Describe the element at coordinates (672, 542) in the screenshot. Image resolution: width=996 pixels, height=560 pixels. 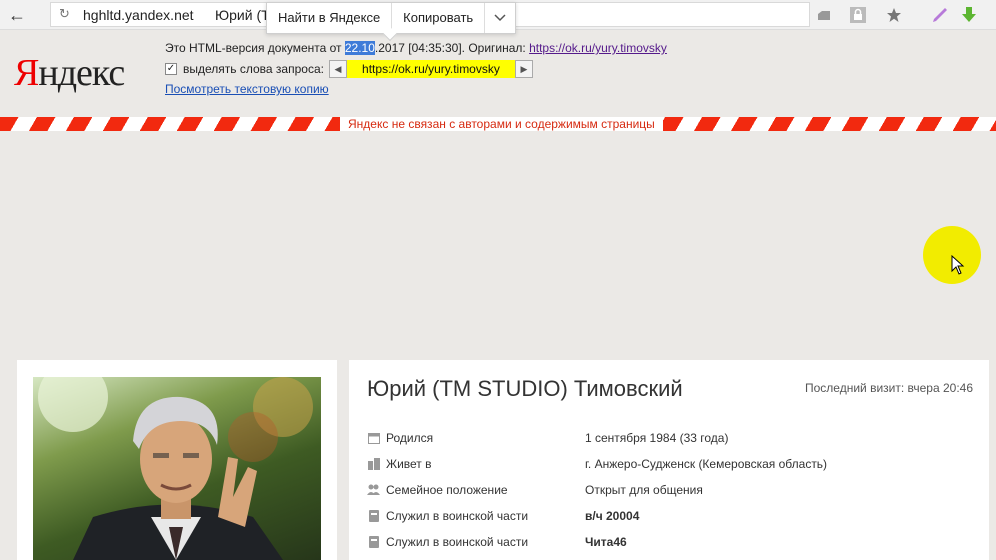
I see `profile-row: Служил в воинской части Чита46` at that location.